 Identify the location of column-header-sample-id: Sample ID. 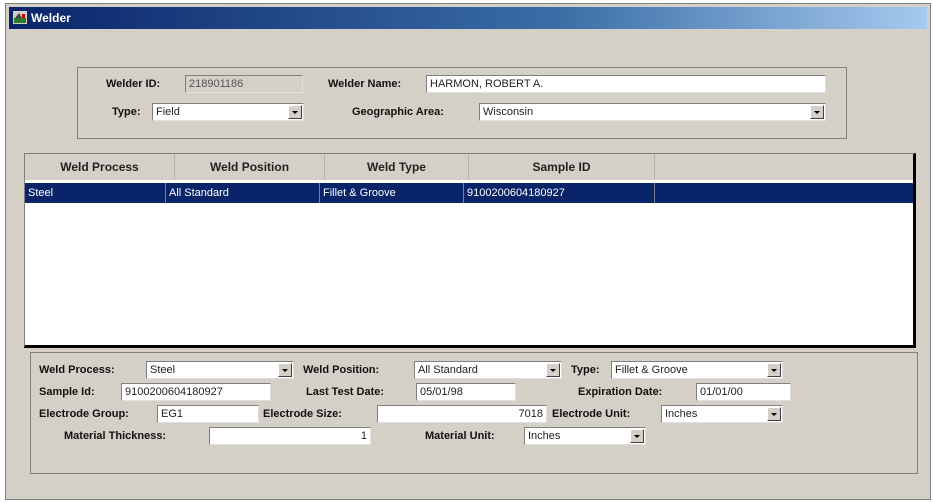
(562, 167).